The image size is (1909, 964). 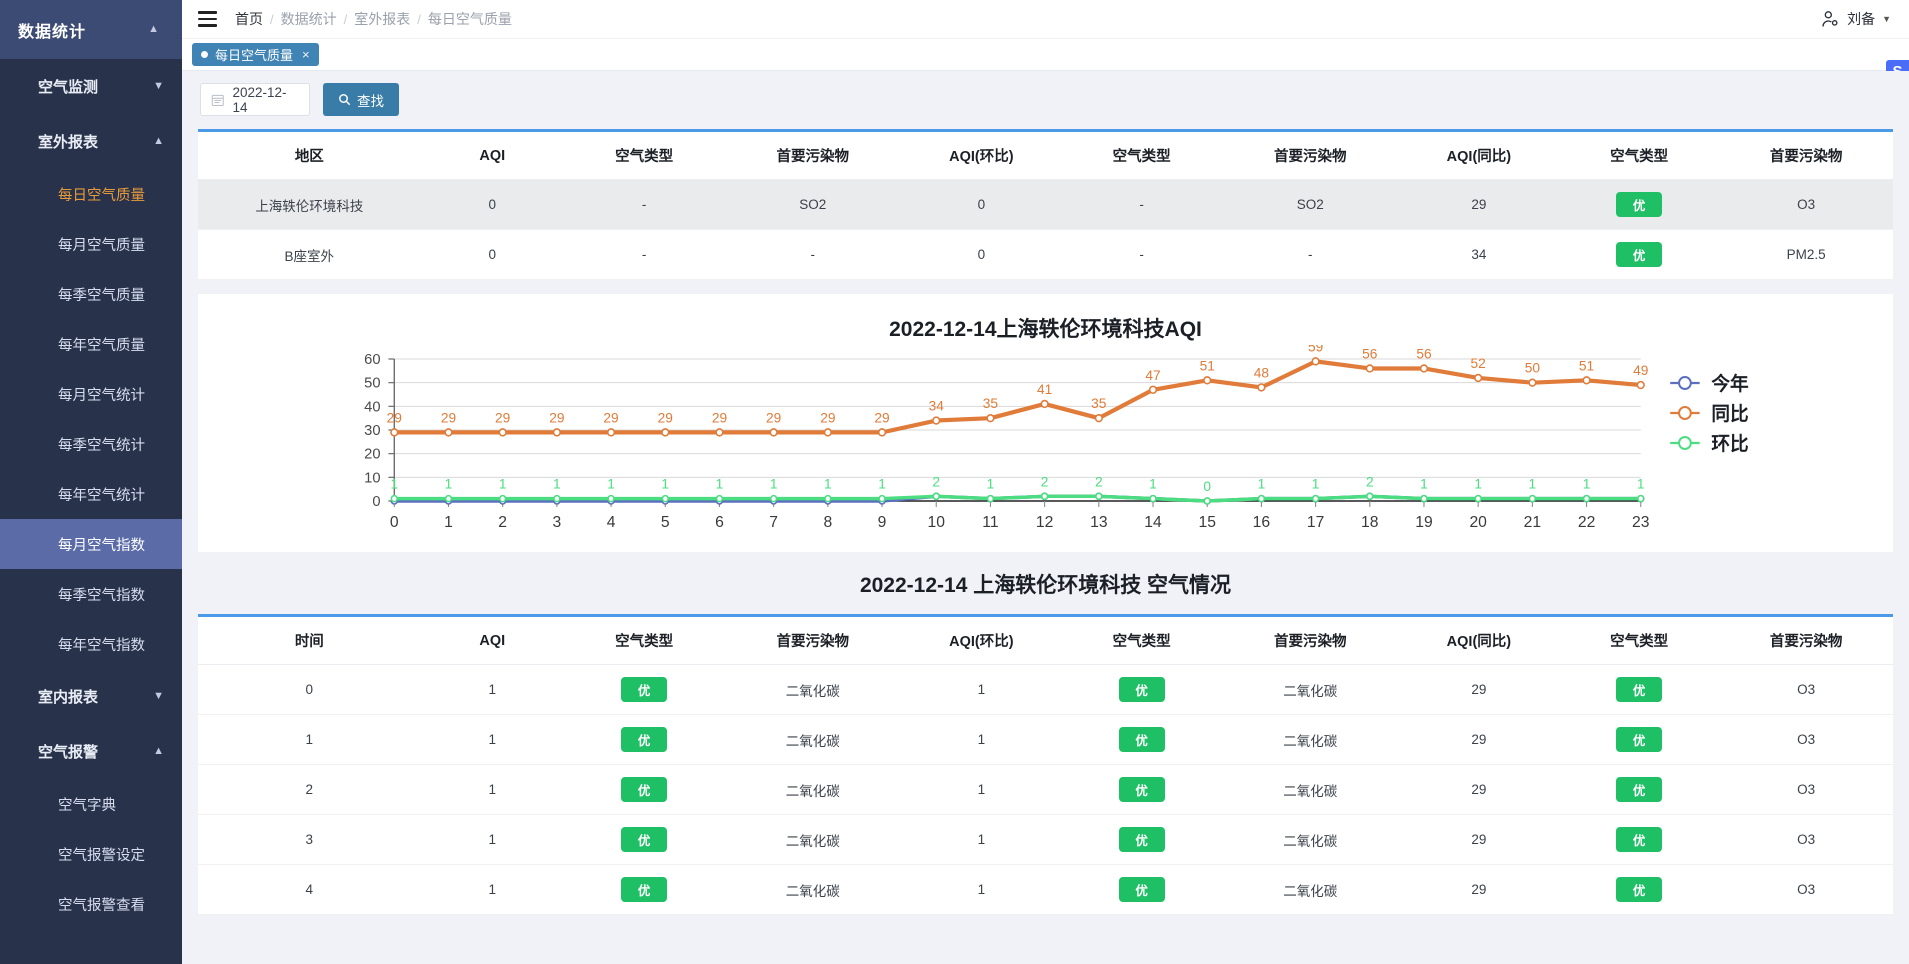 I want to click on table-row: 0 1 优二氧化碳 1 优二氧化碳 29 优 O3, so click(x=1045, y=689).